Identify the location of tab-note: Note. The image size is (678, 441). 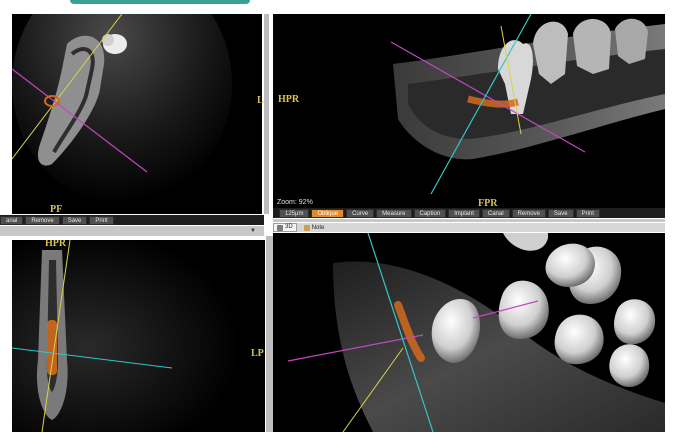
(314, 227).